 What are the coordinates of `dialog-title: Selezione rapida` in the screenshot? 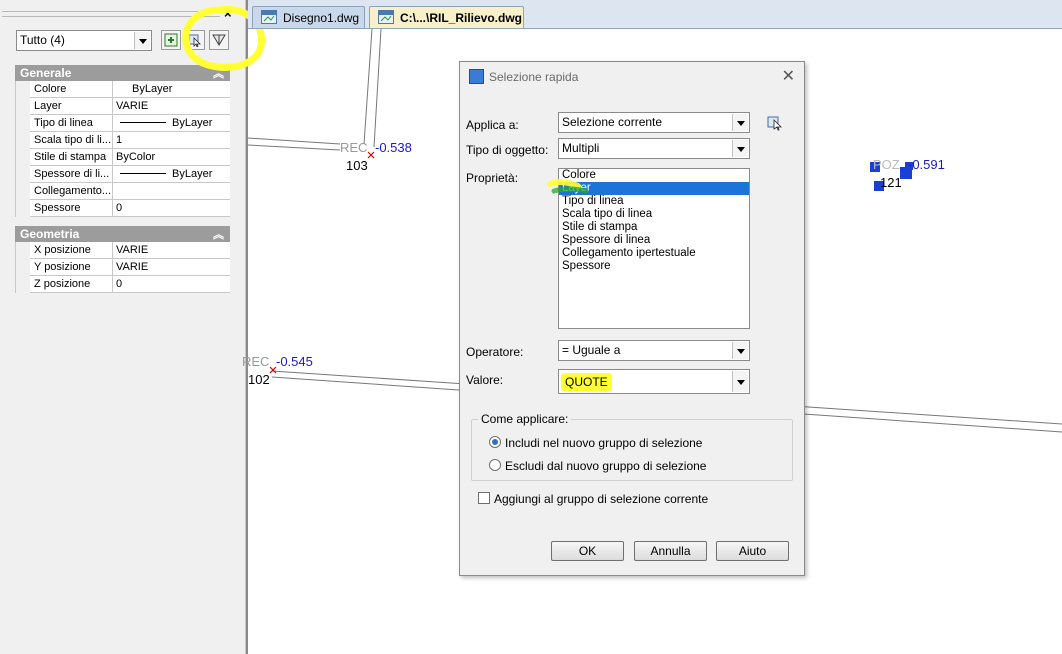 It's located at (534, 77).